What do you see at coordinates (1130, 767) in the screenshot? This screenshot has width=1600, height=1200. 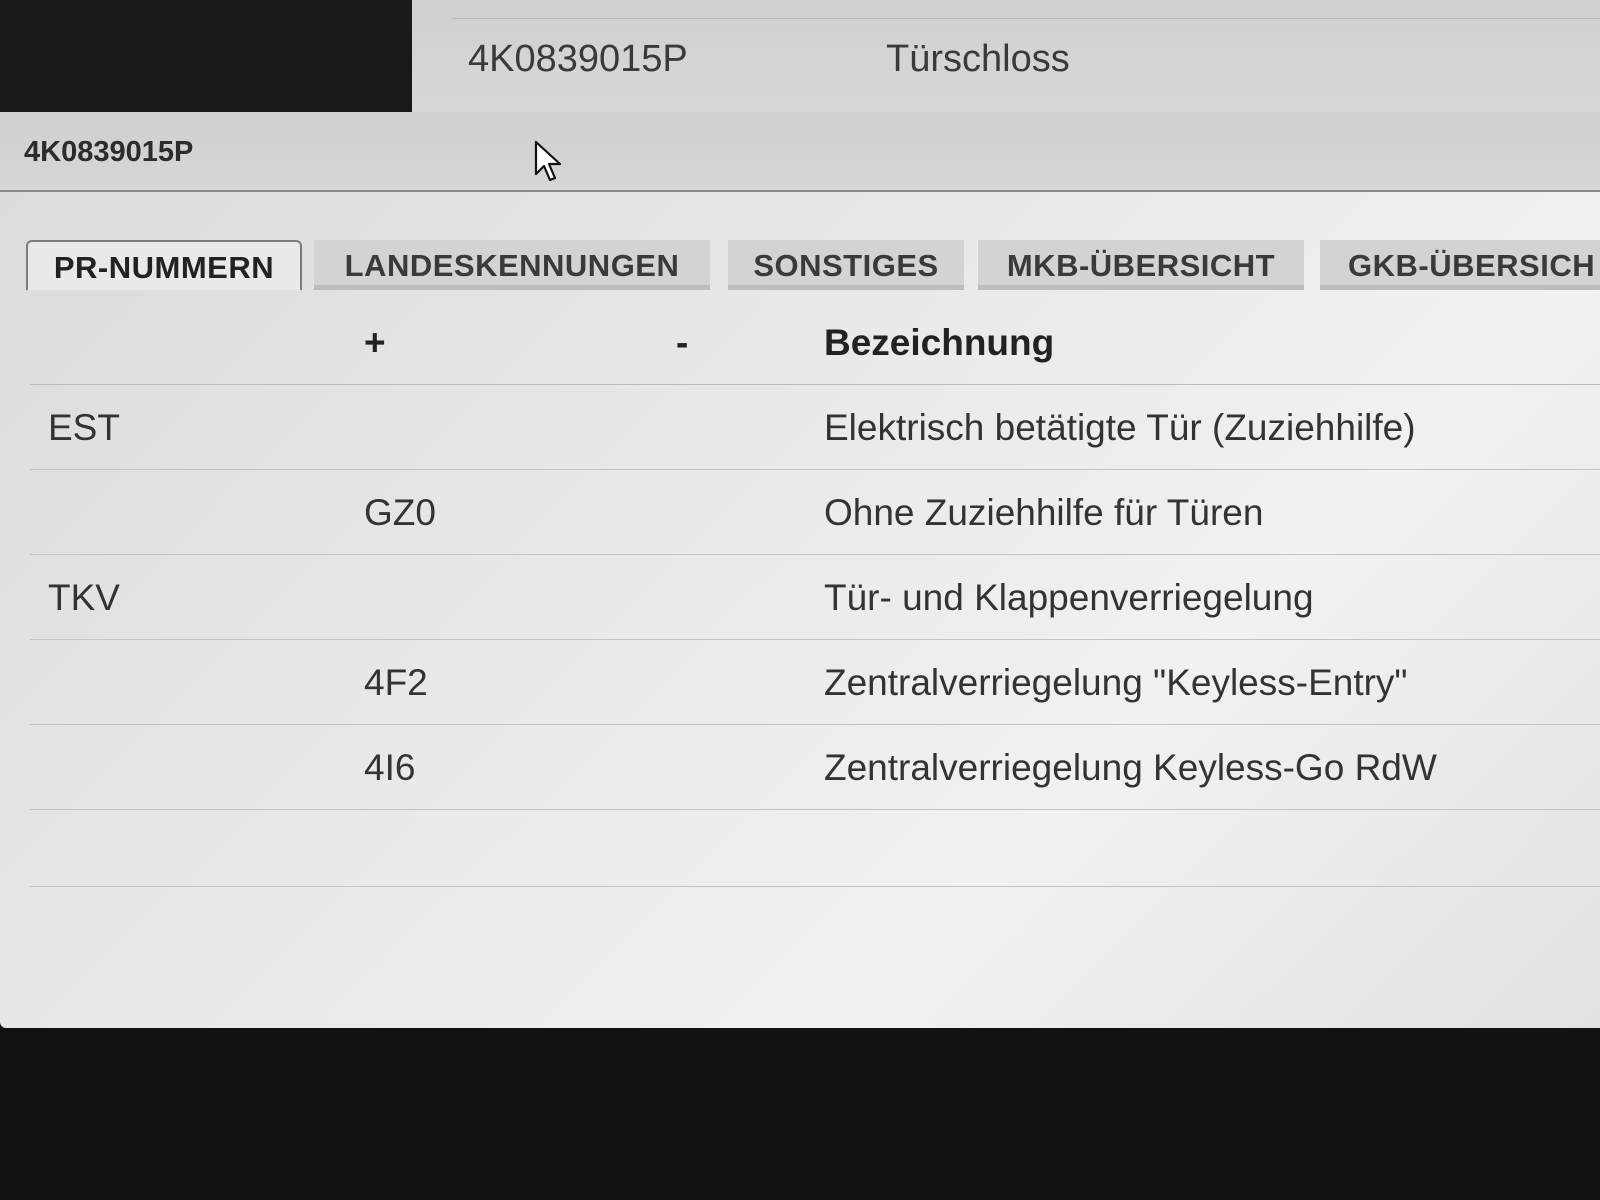 I see `cell-description: Zentralverriegelung Keyless-Go RdW` at bounding box center [1130, 767].